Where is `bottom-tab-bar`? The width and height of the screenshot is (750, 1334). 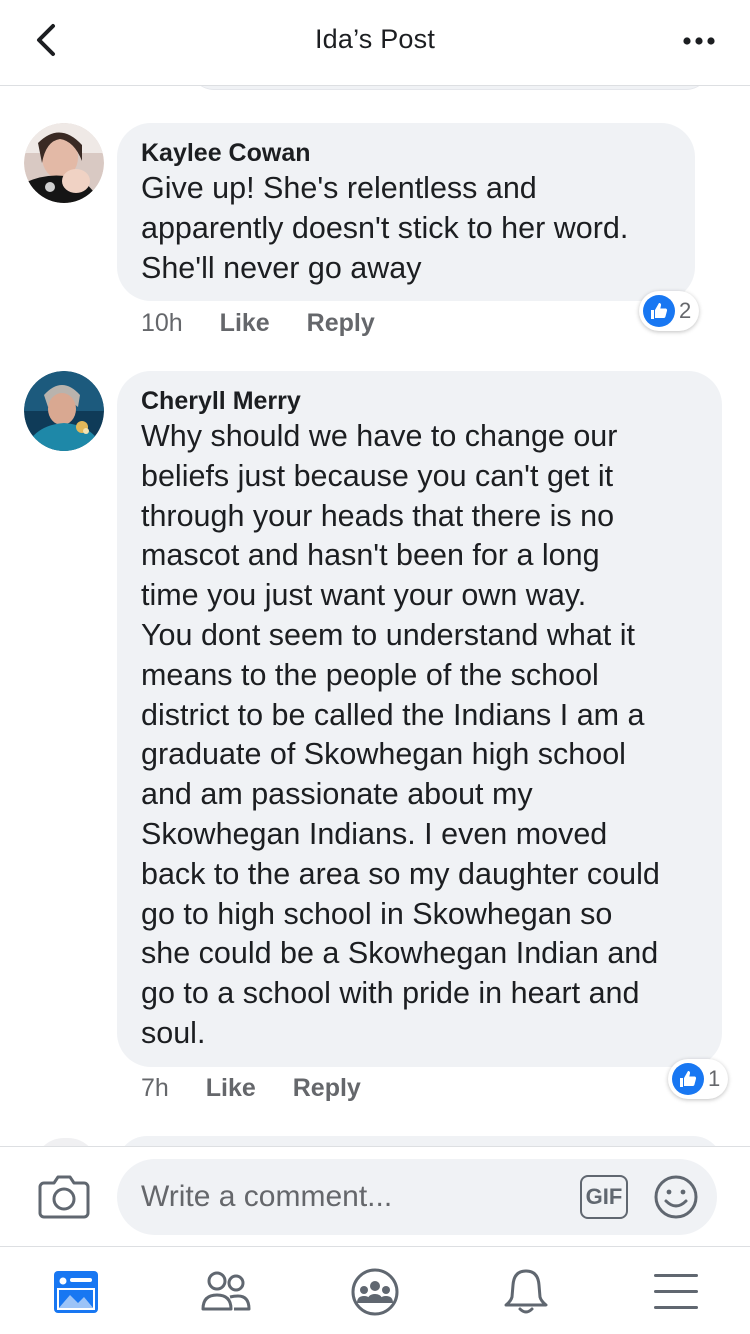
bottom-tab-bar is located at coordinates (375, 1290).